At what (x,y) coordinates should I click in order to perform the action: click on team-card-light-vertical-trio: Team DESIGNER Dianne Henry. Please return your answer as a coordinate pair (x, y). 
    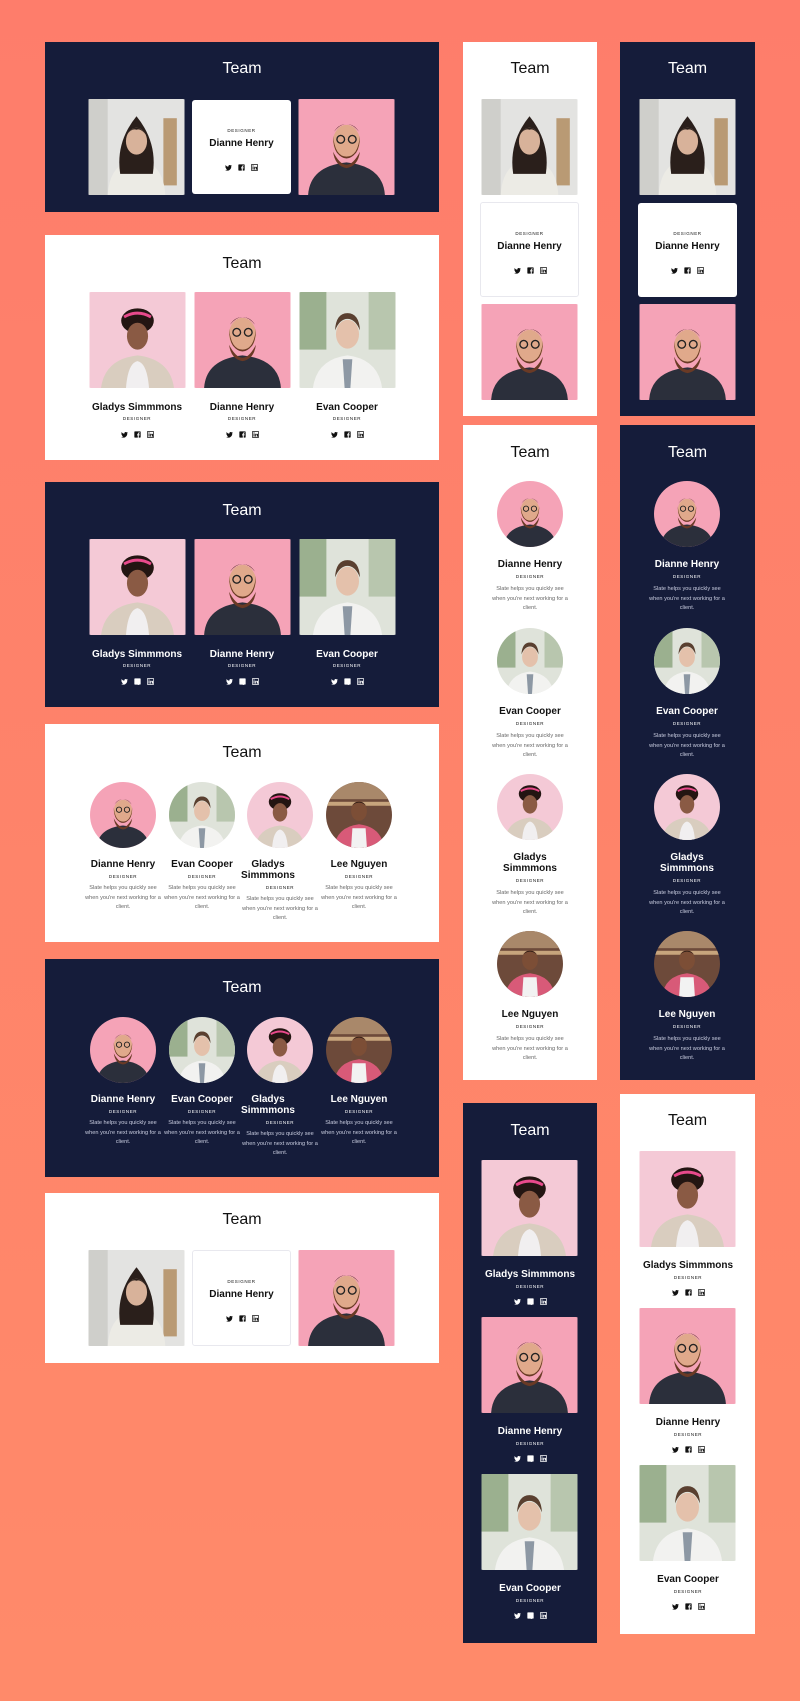
    Looking at the image, I should click on (530, 229).